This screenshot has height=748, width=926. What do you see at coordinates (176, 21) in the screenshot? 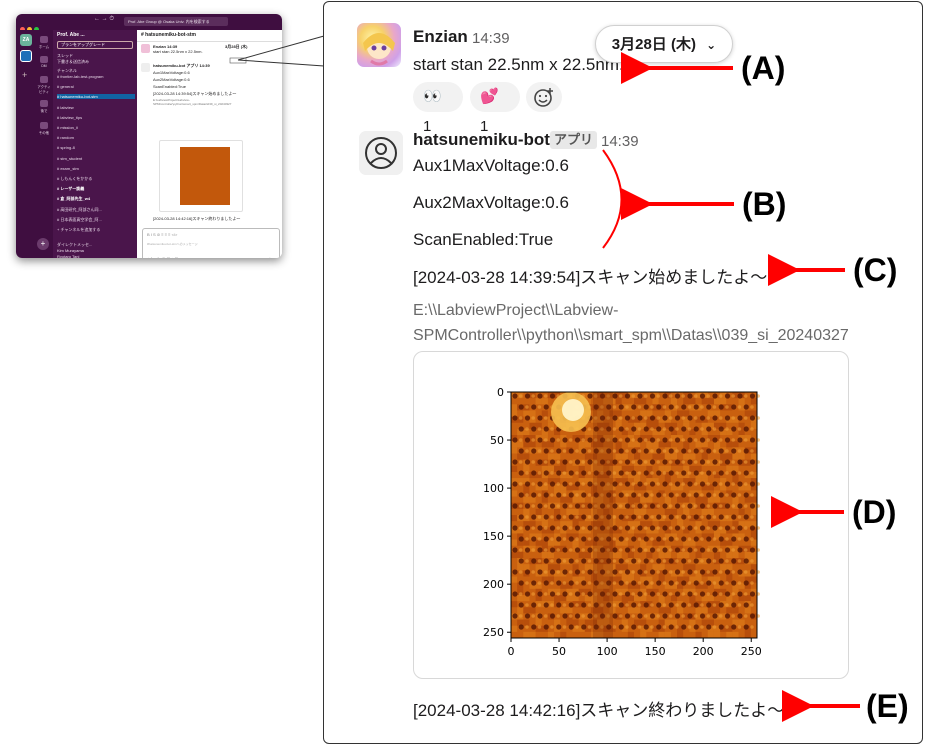
I see `search-input: Prof. Abe Group @ Osaka Univ. 内を検索する` at bounding box center [176, 21].